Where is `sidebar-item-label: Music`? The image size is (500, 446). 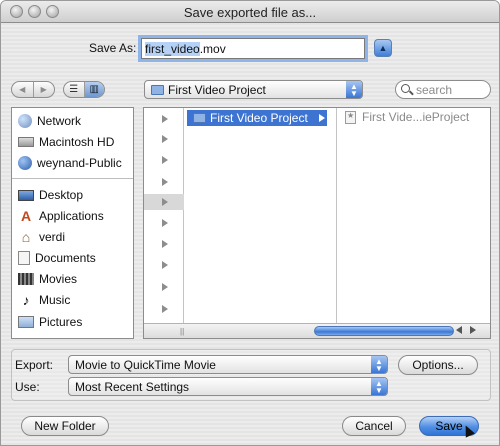
sidebar-item-label: Music is located at coordinates (55, 300).